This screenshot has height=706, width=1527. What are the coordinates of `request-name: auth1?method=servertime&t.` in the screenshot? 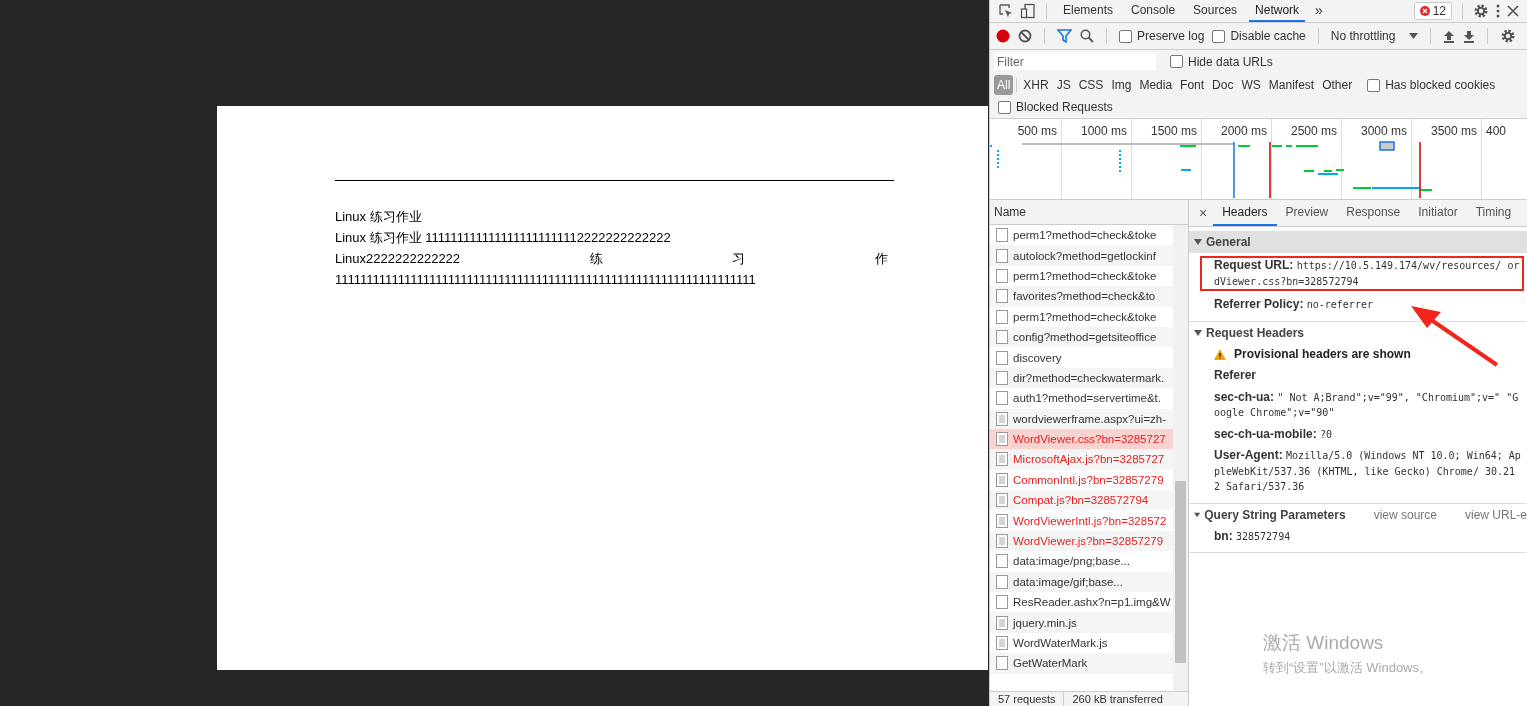 It's located at (1087, 398).